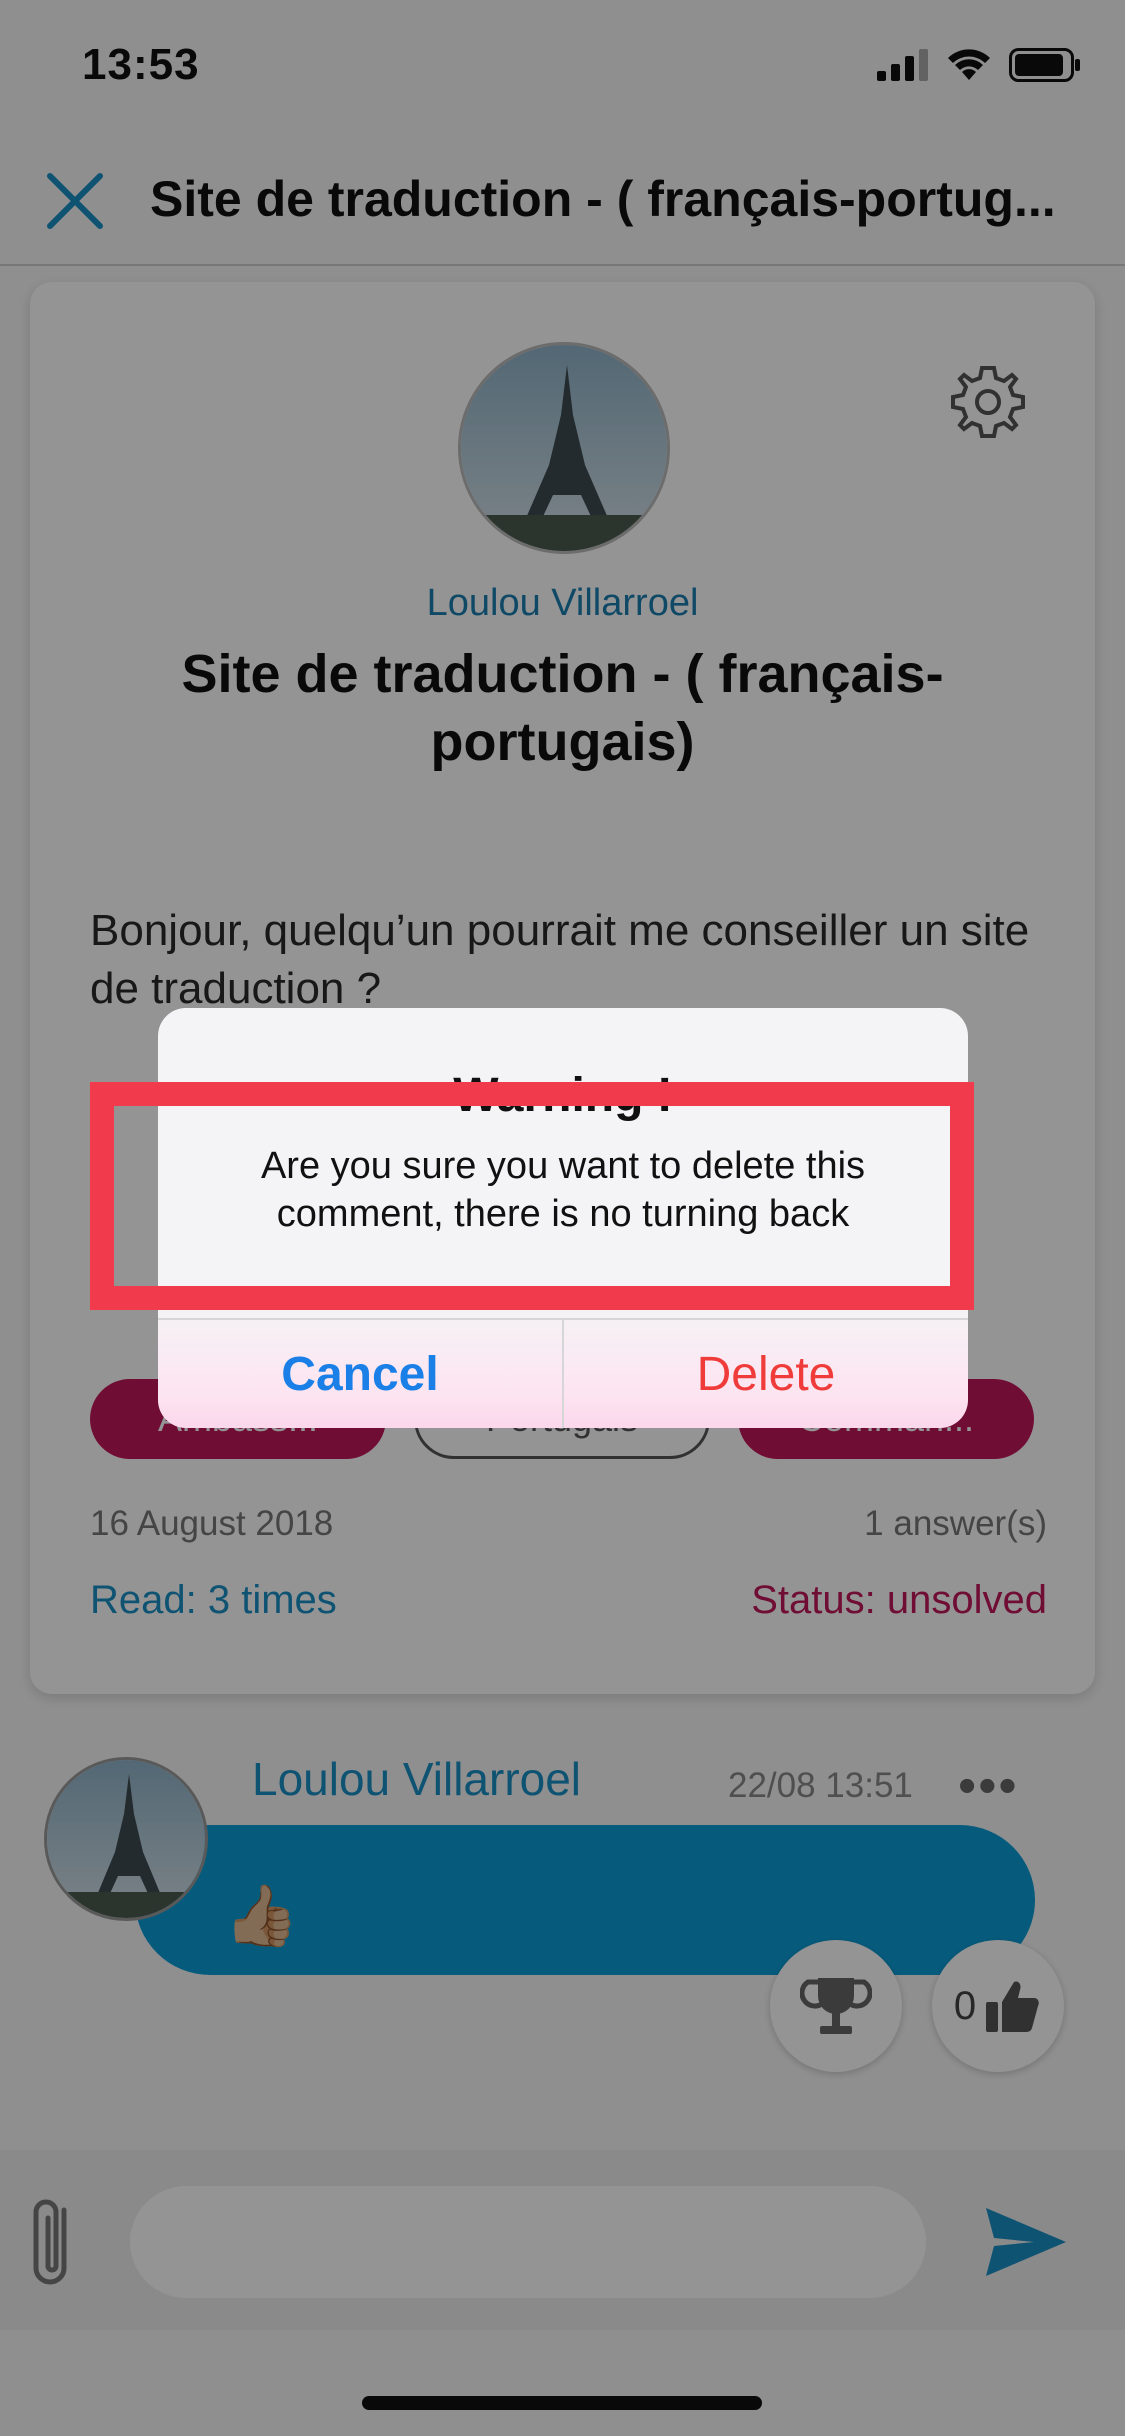 The image size is (1125, 2436). What do you see at coordinates (532, 1196) in the screenshot?
I see `highlight-annotation-box` at bounding box center [532, 1196].